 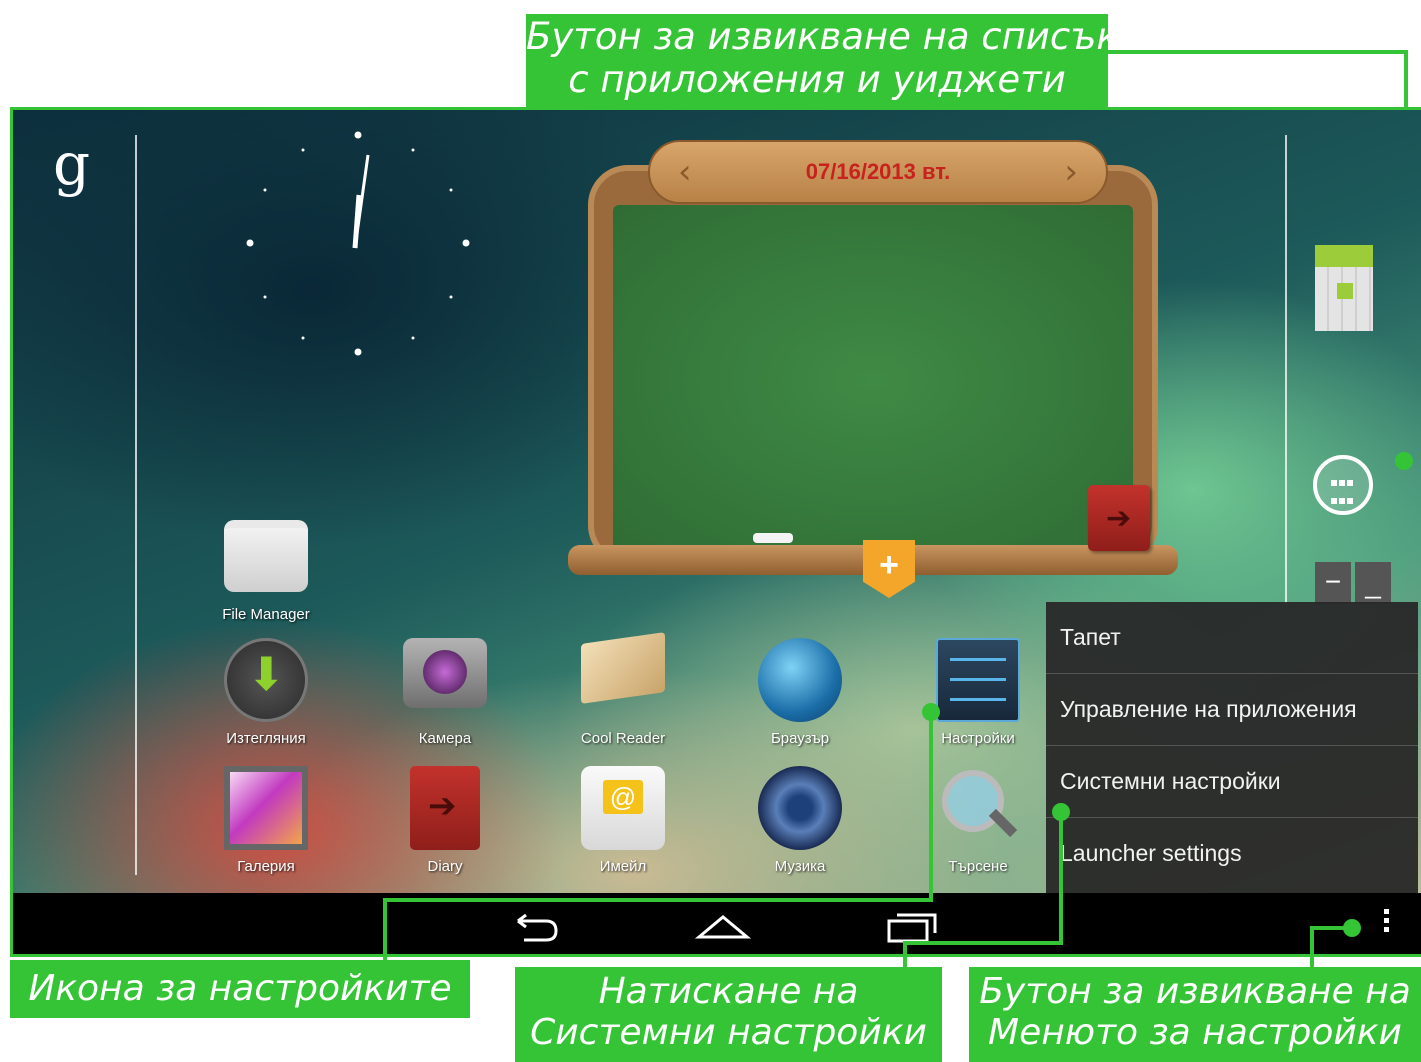 I want to click on callout-text: с приложения и уиджети, so click(x=817, y=79).